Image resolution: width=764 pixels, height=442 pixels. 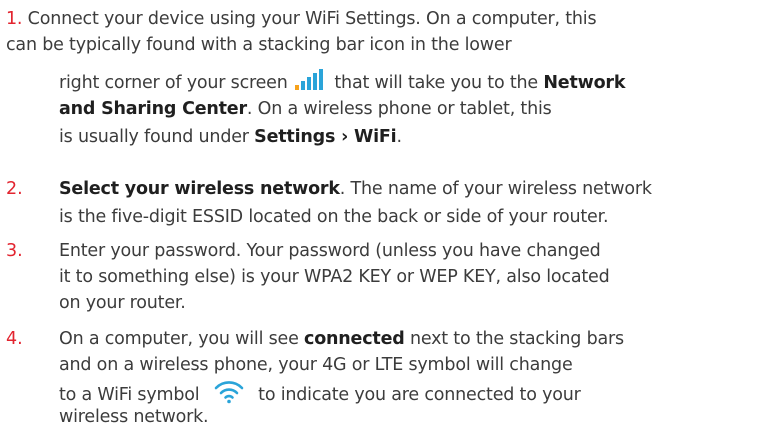 I want to click on step1-text-3b: that will take you to the, so click(x=436, y=83).